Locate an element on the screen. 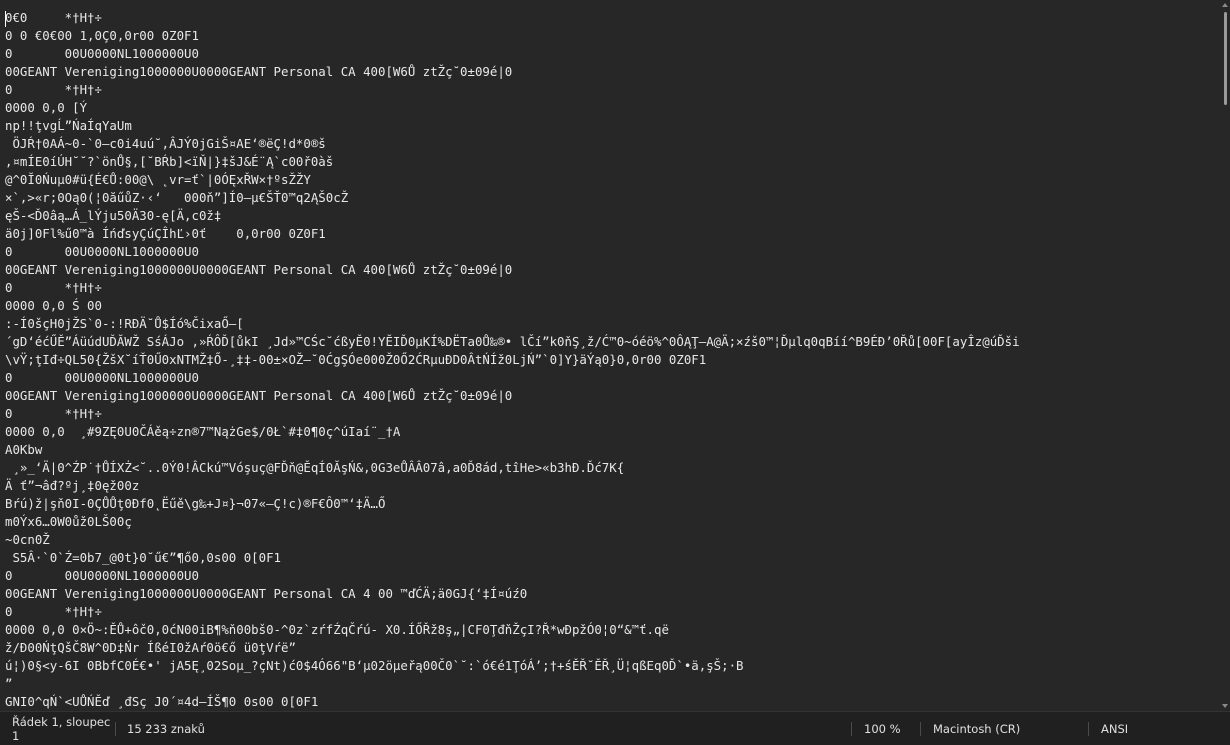 The width and height of the screenshot is (1230, 745). text-line: S5Â·`0`Ź=0b7_@0t}0˘ű€”¶ő0,0s00 0[0F1 is located at coordinates (611, 558).